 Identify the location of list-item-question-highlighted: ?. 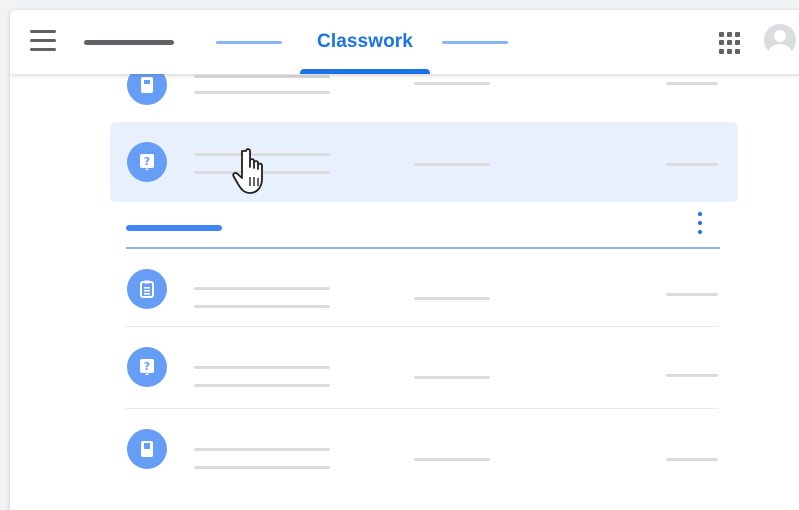
(424, 162).